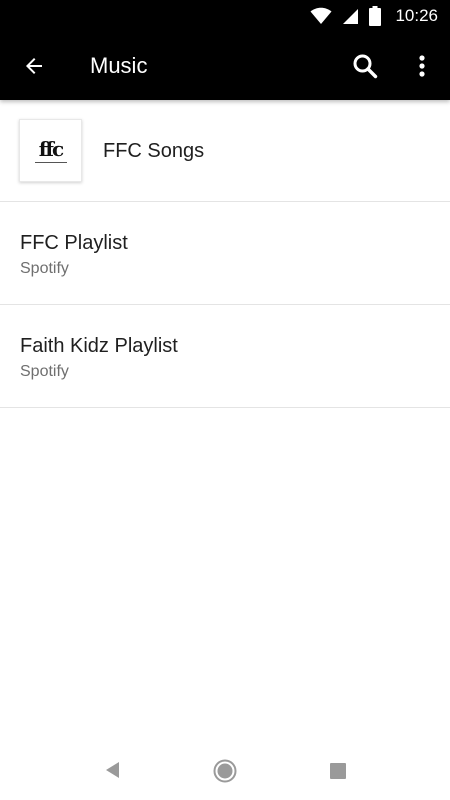 Image resolution: width=450 pixels, height=800 pixels. I want to click on nav-home-icon, so click(225, 771).